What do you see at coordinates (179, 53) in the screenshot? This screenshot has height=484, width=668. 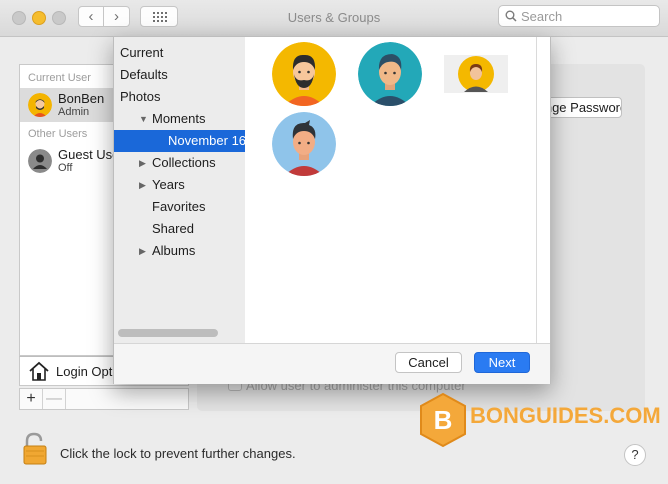 I see `source-item-current: Current` at bounding box center [179, 53].